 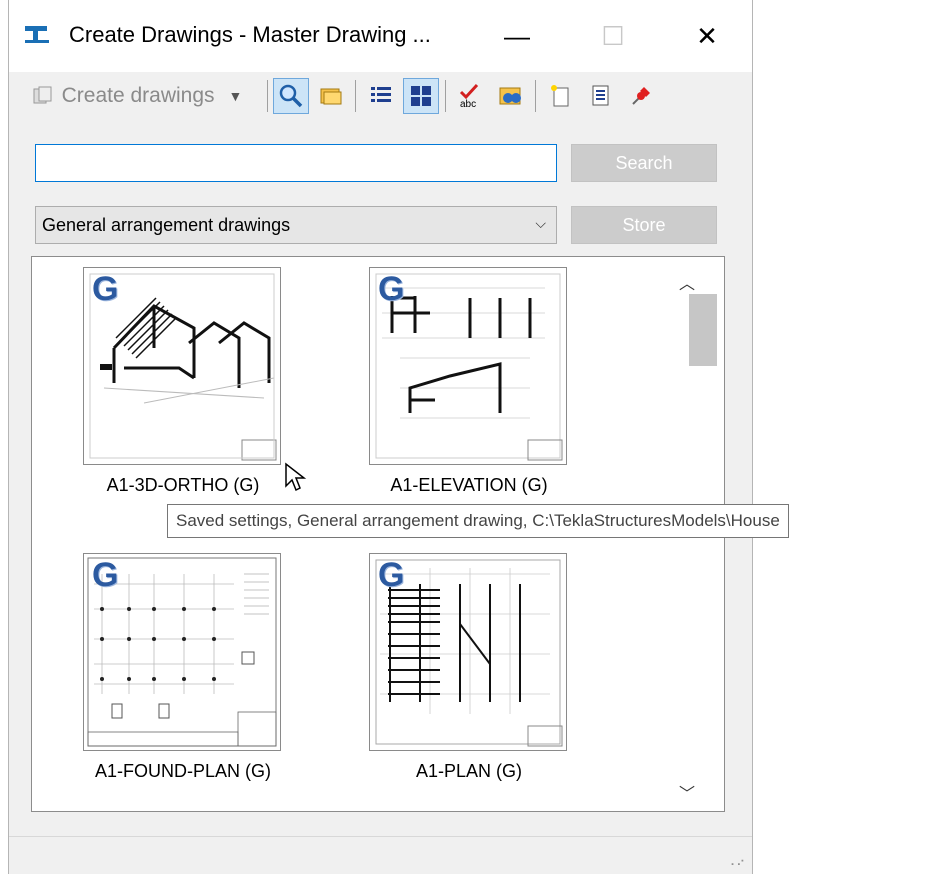 I want to click on drawing-name: A1-3D-ORTHO (G), so click(x=183, y=485).